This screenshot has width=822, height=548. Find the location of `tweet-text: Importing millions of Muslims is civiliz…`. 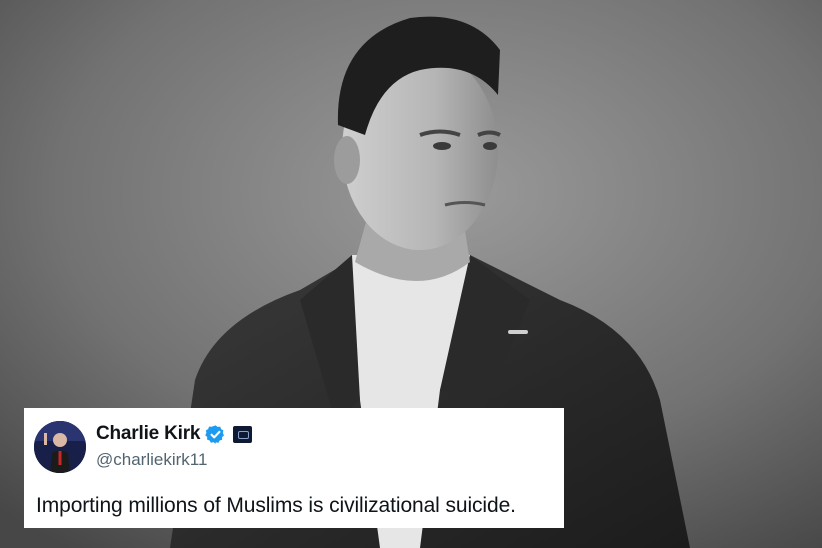

tweet-text: Importing millions of Muslims is civiliz… is located at coordinates (276, 505).